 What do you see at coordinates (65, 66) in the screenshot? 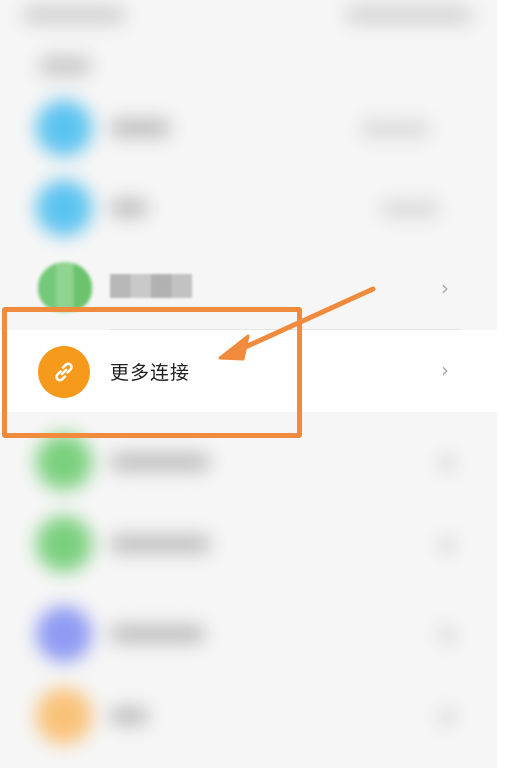
I see `blurred-section-header` at bounding box center [65, 66].